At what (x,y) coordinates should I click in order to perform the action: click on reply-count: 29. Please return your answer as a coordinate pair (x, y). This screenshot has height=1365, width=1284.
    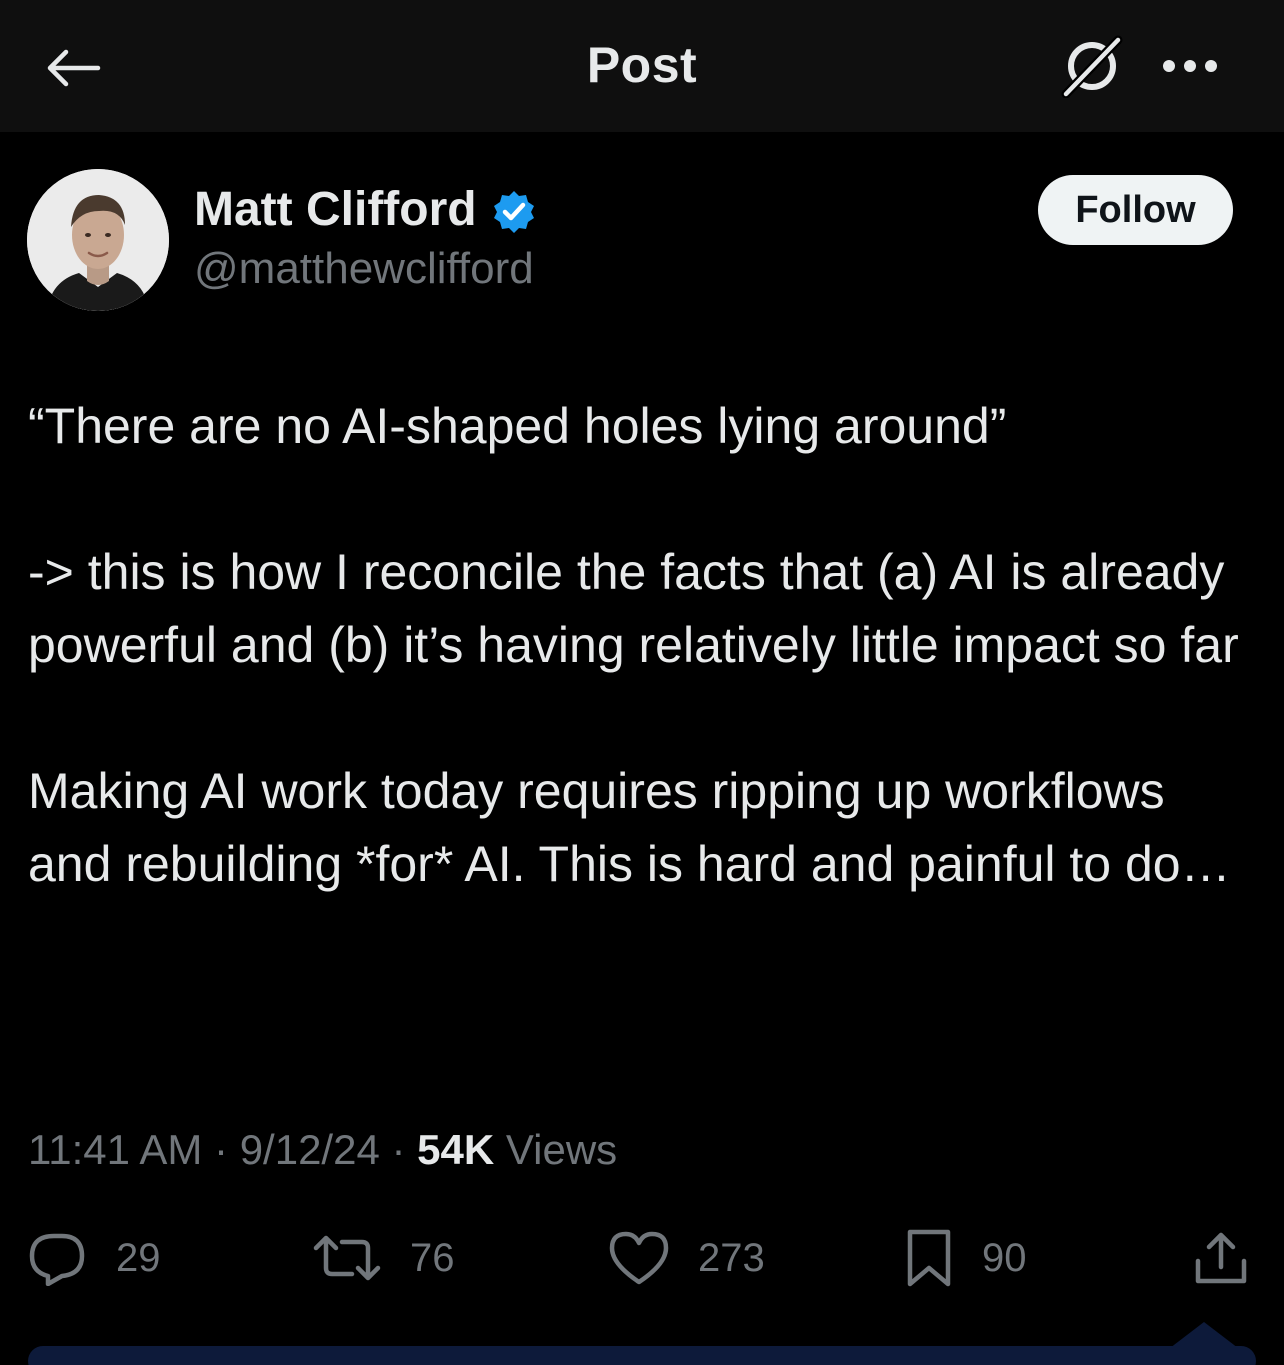
    Looking at the image, I should click on (138, 1257).